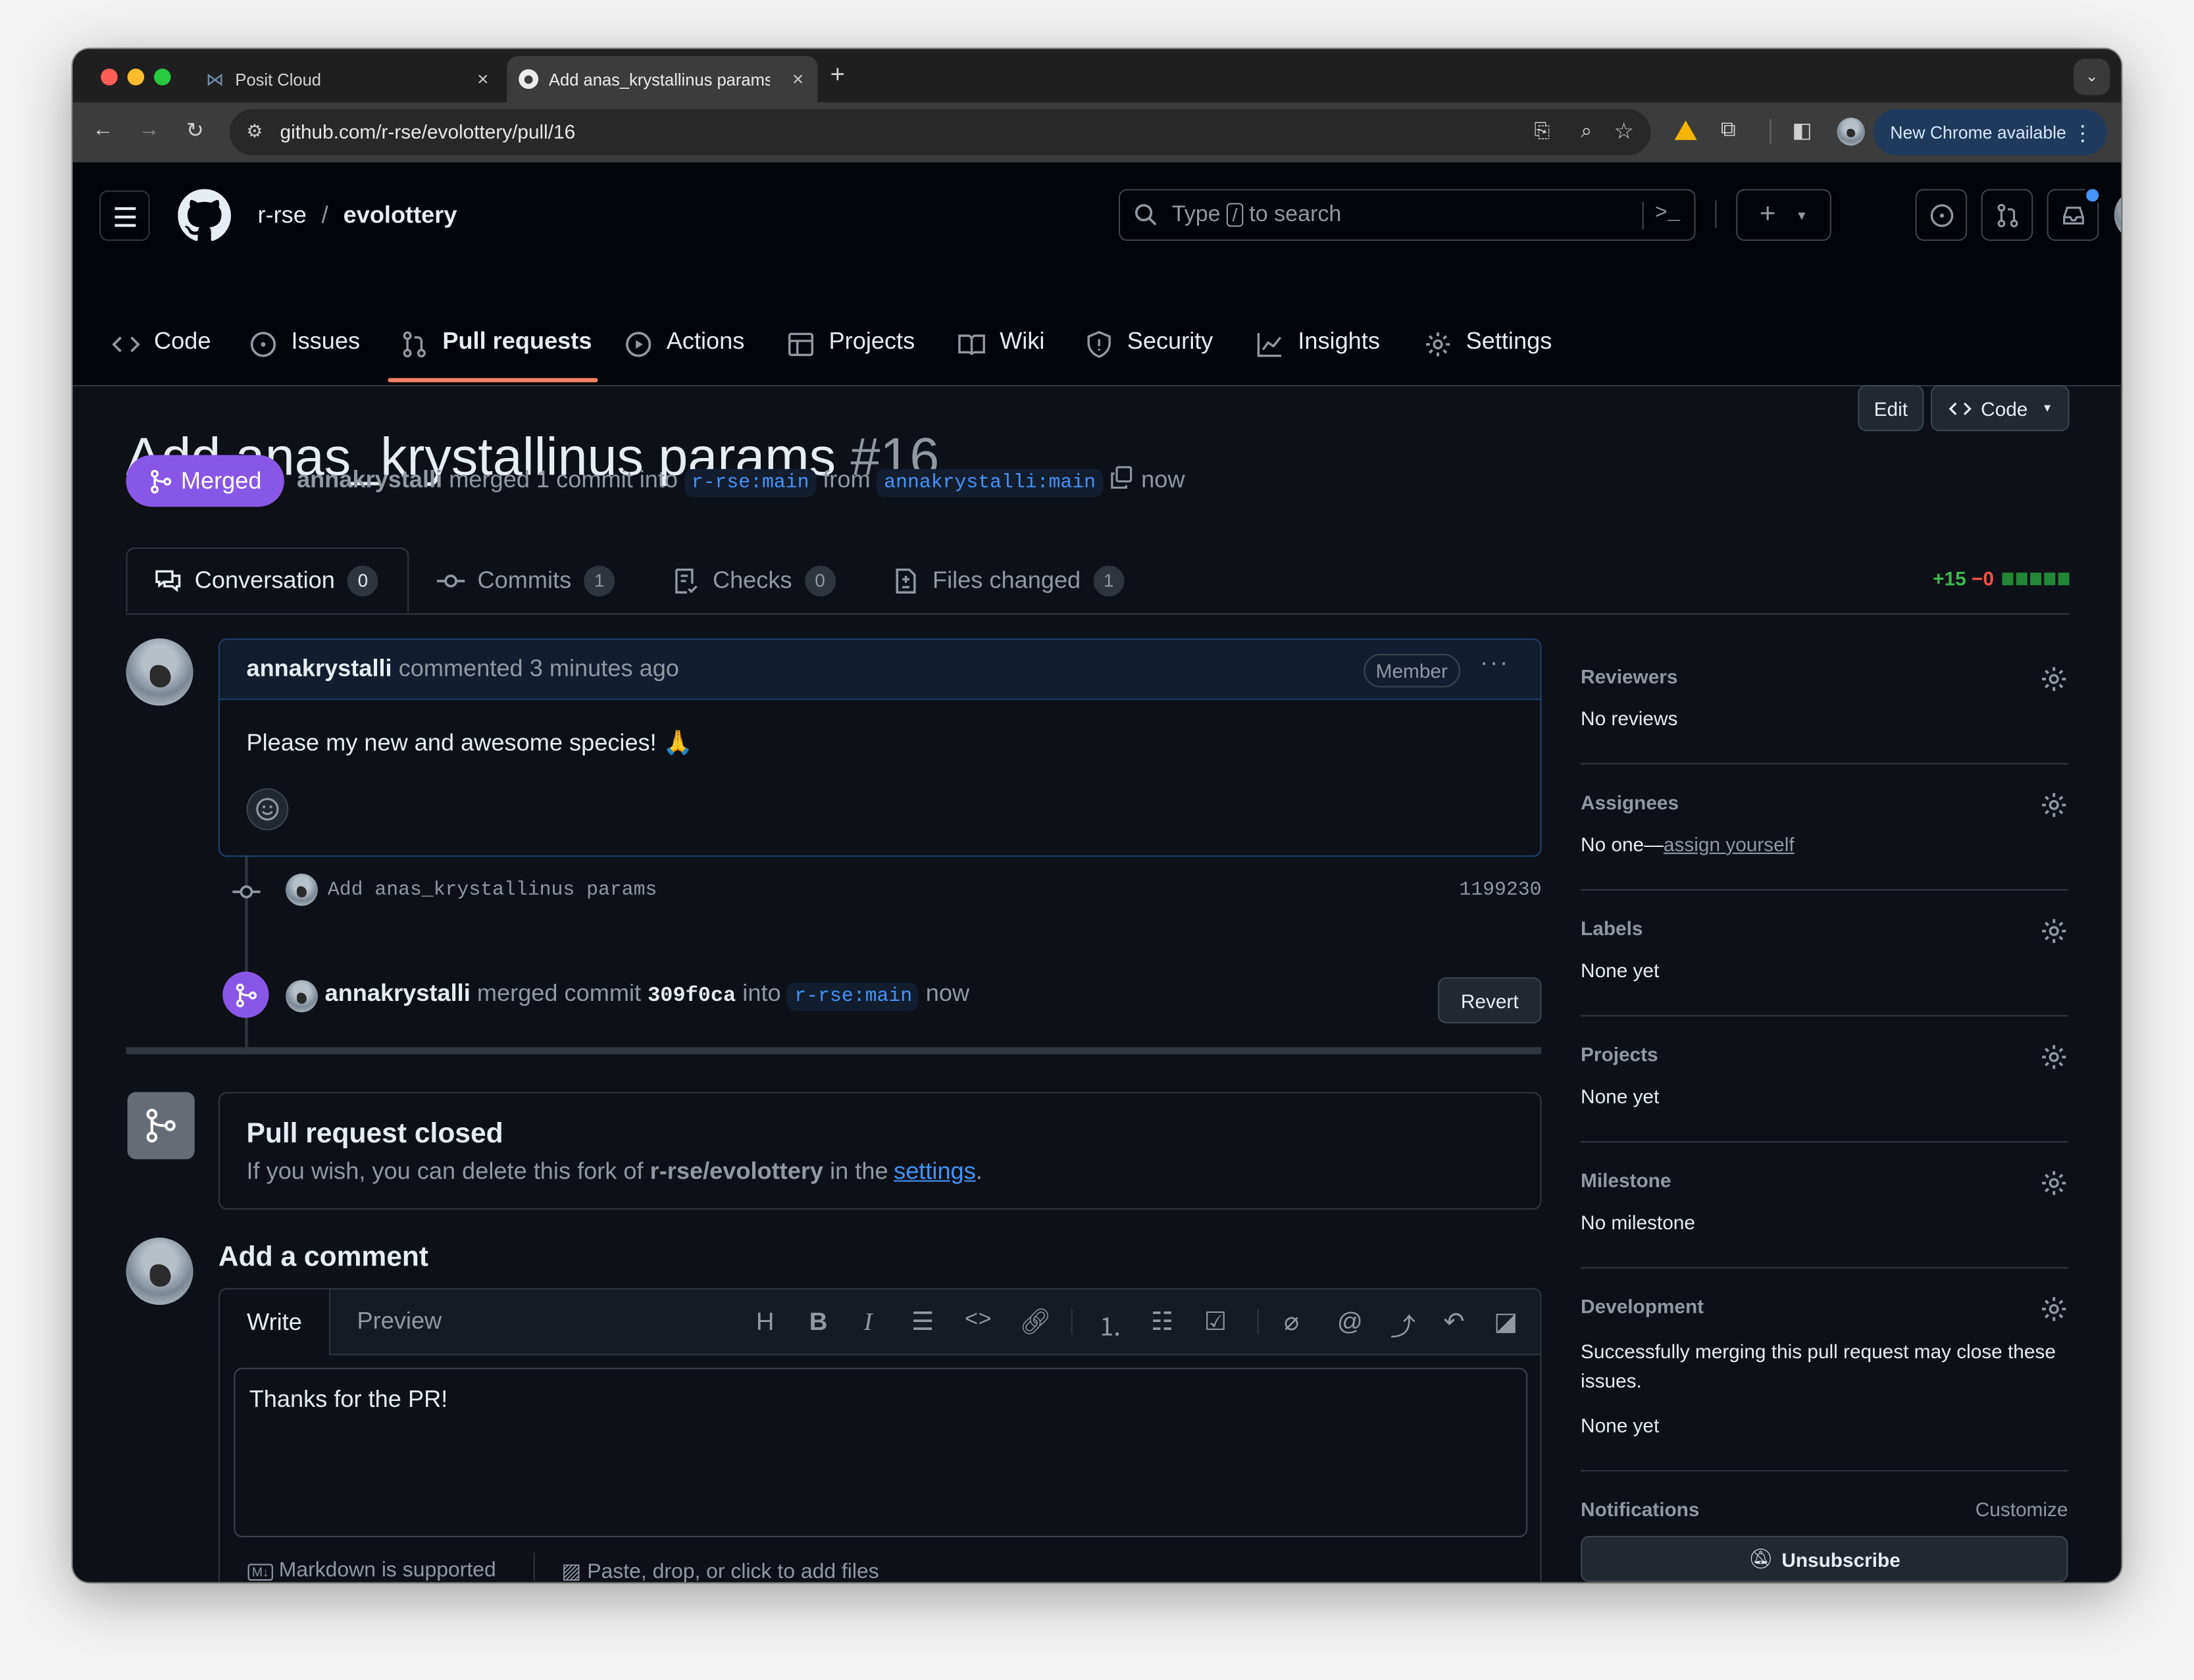 This screenshot has height=1680, width=2194. What do you see at coordinates (662, 79) in the screenshot?
I see `browser-tab-pr: Add anas_krystallinus params ×` at bounding box center [662, 79].